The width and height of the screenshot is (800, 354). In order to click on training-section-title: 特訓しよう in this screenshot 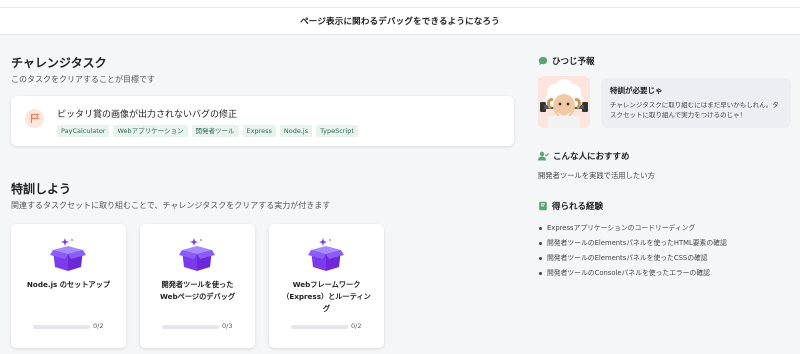, I will do `click(41, 189)`.